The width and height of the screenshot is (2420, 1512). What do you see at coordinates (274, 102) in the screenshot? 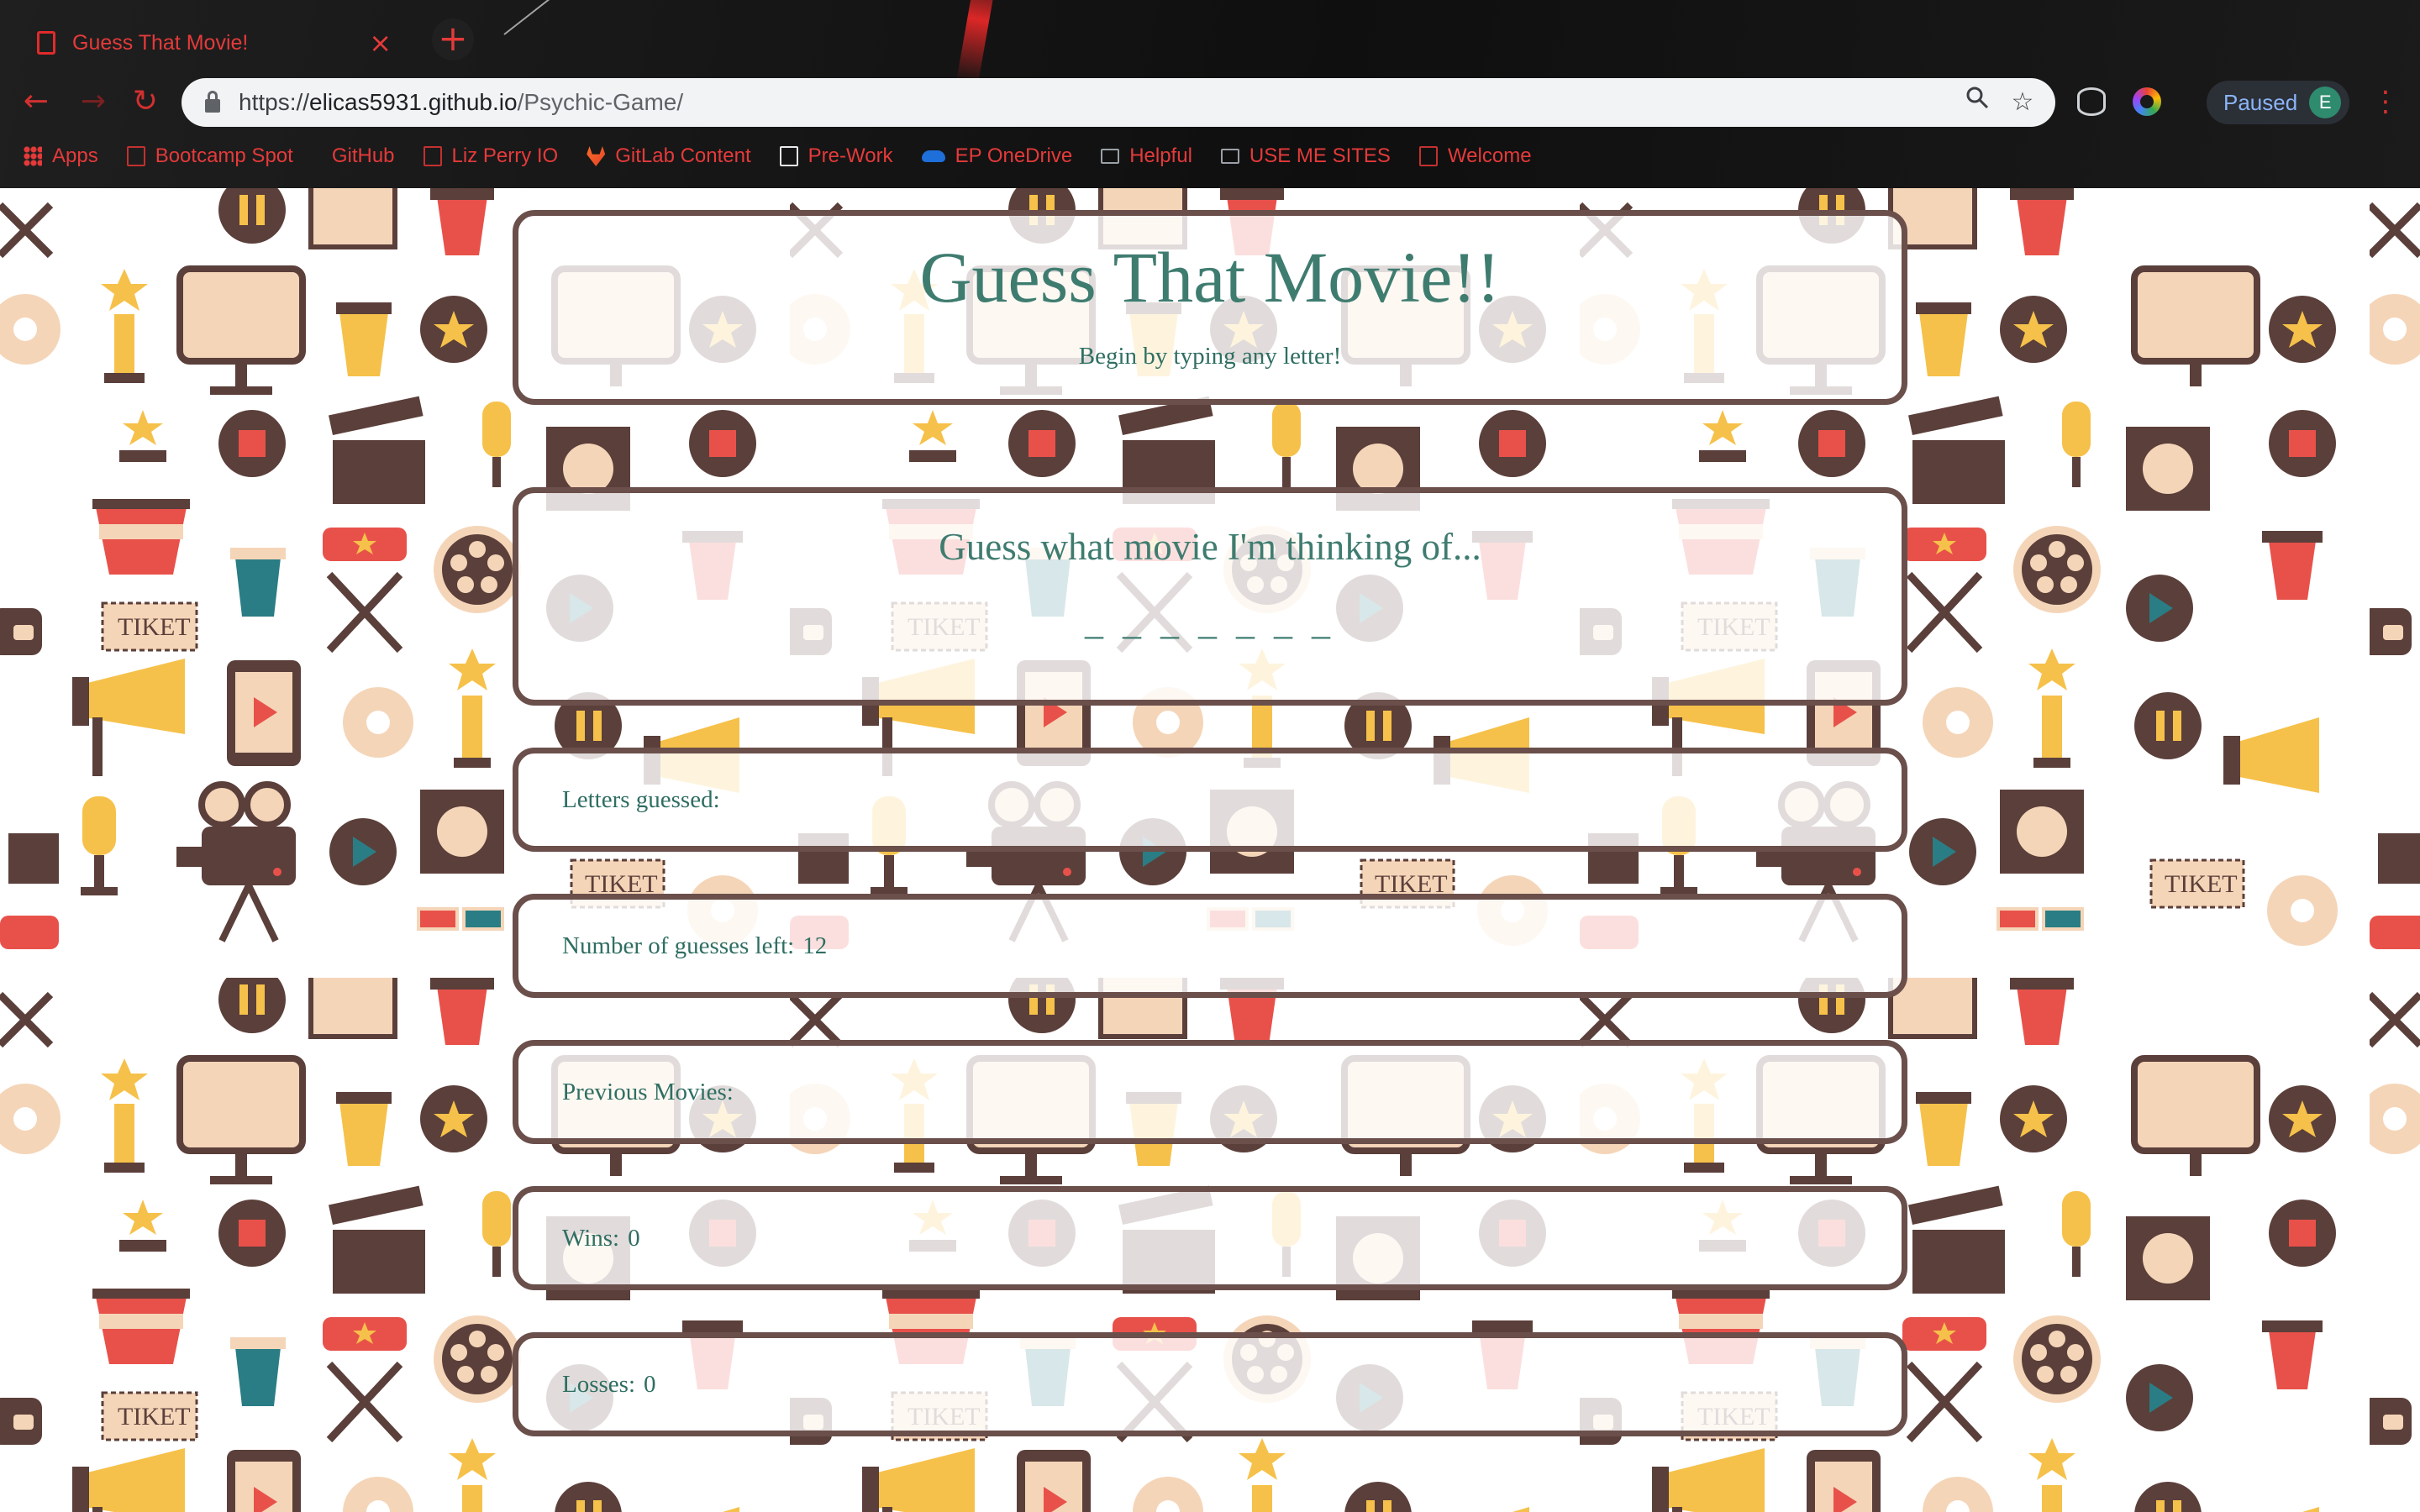
I see `url-scheme: https://` at bounding box center [274, 102].